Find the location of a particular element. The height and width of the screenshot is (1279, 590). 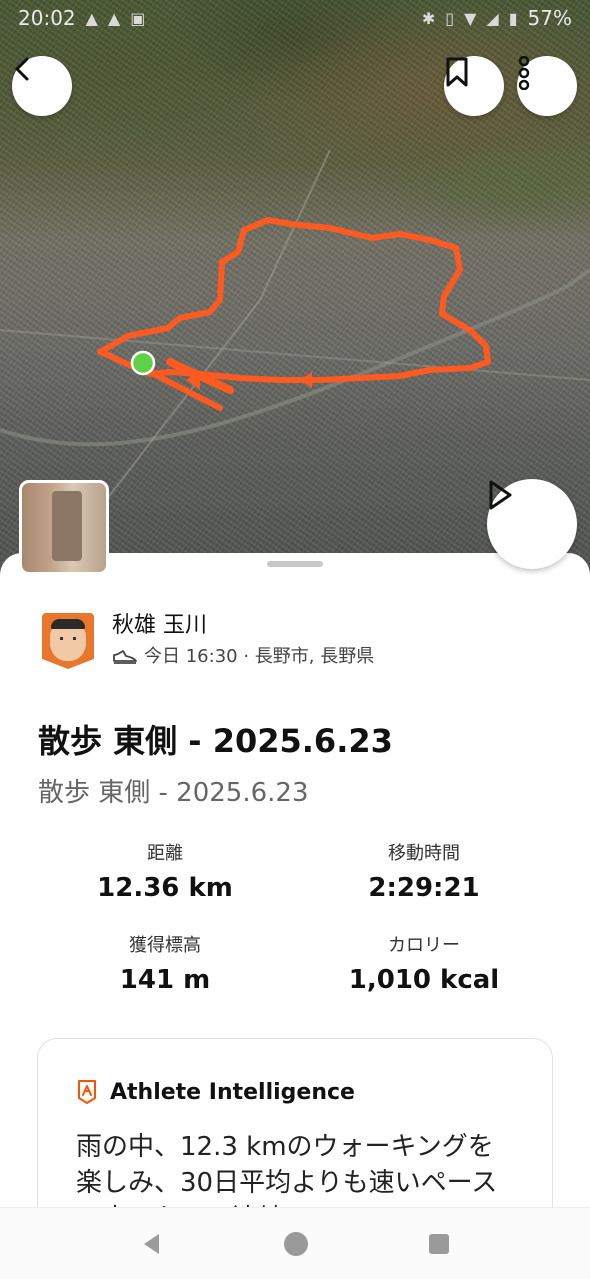

athlete-header: 秋雄 玉川 今日 16:30 · 長野市, 長野県 is located at coordinates (208, 641).